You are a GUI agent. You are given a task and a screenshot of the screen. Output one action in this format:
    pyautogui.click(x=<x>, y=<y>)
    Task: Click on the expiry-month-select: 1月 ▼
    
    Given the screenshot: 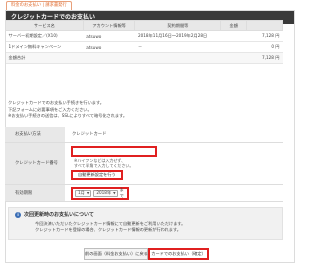 What is the action you would take?
    pyautogui.click(x=83, y=193)
    